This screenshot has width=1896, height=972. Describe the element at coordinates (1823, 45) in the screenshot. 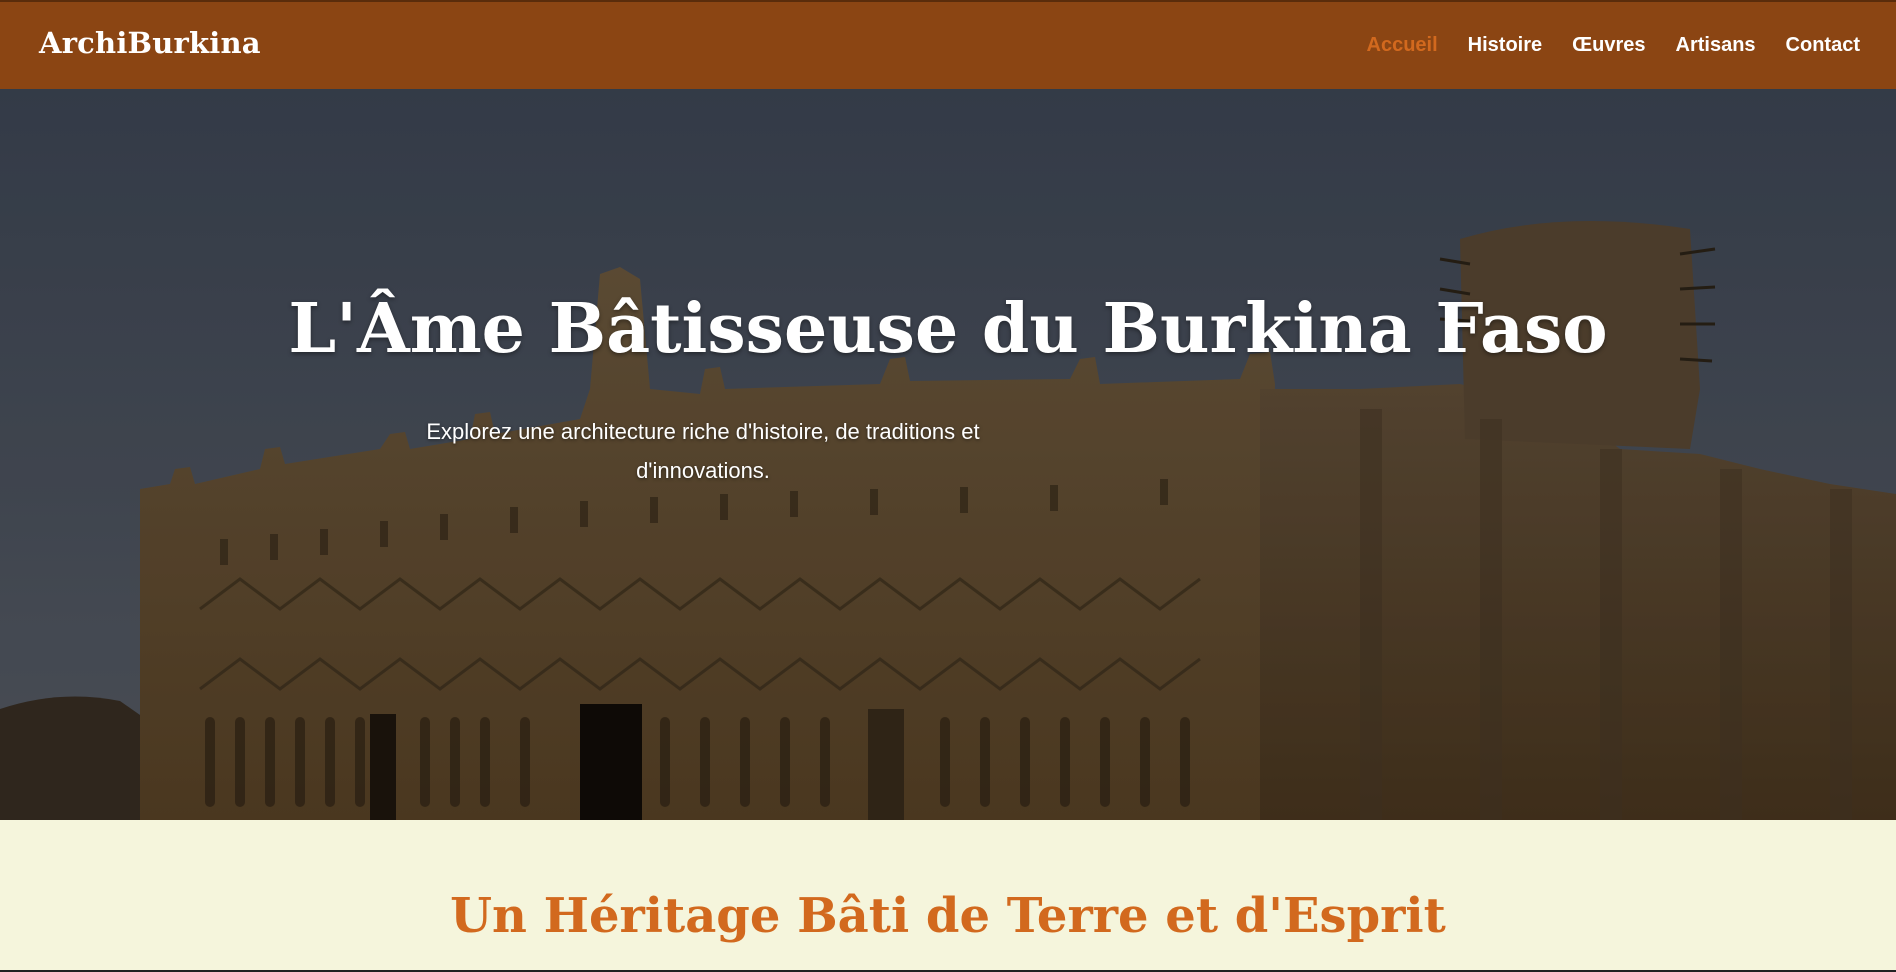

I see `nav-link-contact: Contact` at that location.